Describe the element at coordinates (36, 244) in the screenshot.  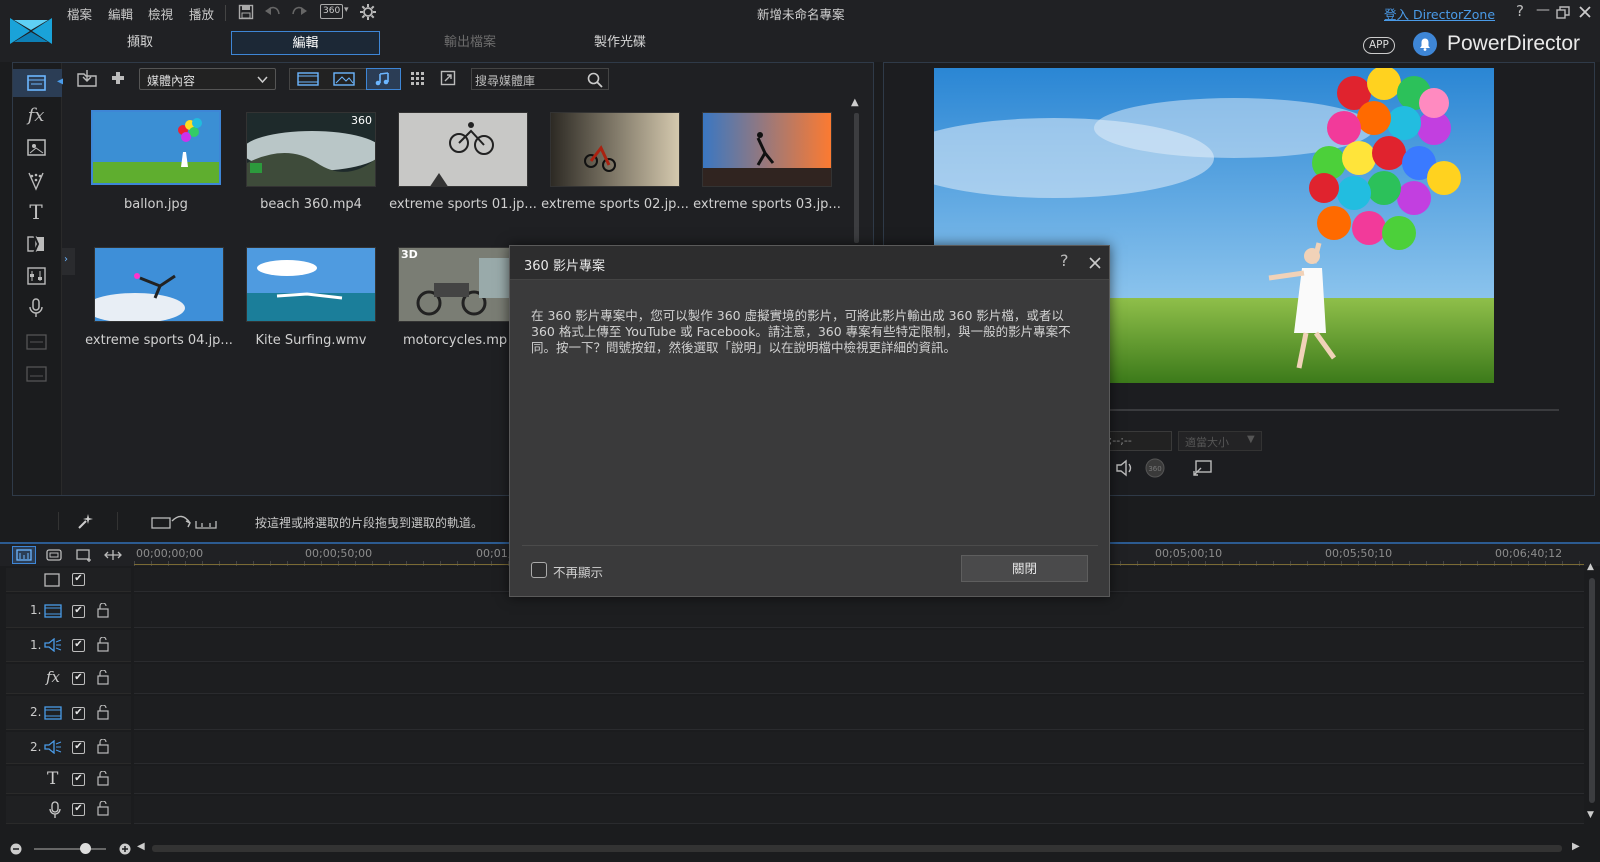
I see `transition-room-icon` at that location.